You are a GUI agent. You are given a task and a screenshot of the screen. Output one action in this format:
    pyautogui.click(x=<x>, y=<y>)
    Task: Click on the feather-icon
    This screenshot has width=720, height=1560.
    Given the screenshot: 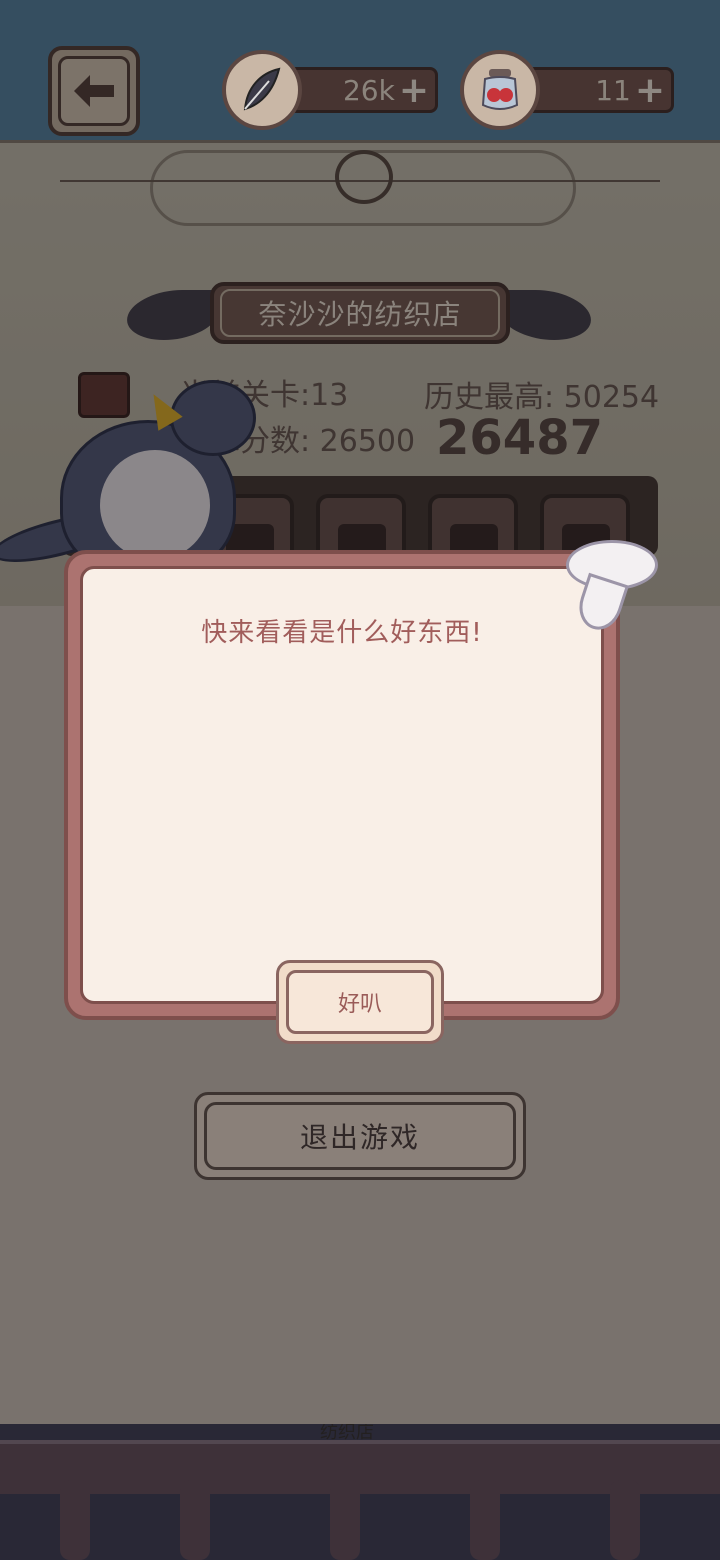 What is the action you would take?
    pyautogui.click(x=262, y=90)
    